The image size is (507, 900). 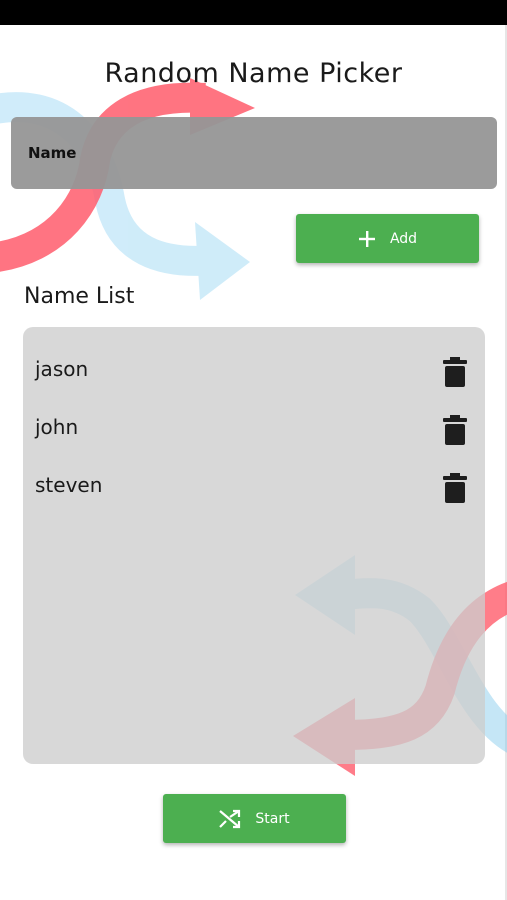 What do you see at coordinates (230, 819) in the screenshot?
I see `shuffle-icon` at bounding box center [230, 819].